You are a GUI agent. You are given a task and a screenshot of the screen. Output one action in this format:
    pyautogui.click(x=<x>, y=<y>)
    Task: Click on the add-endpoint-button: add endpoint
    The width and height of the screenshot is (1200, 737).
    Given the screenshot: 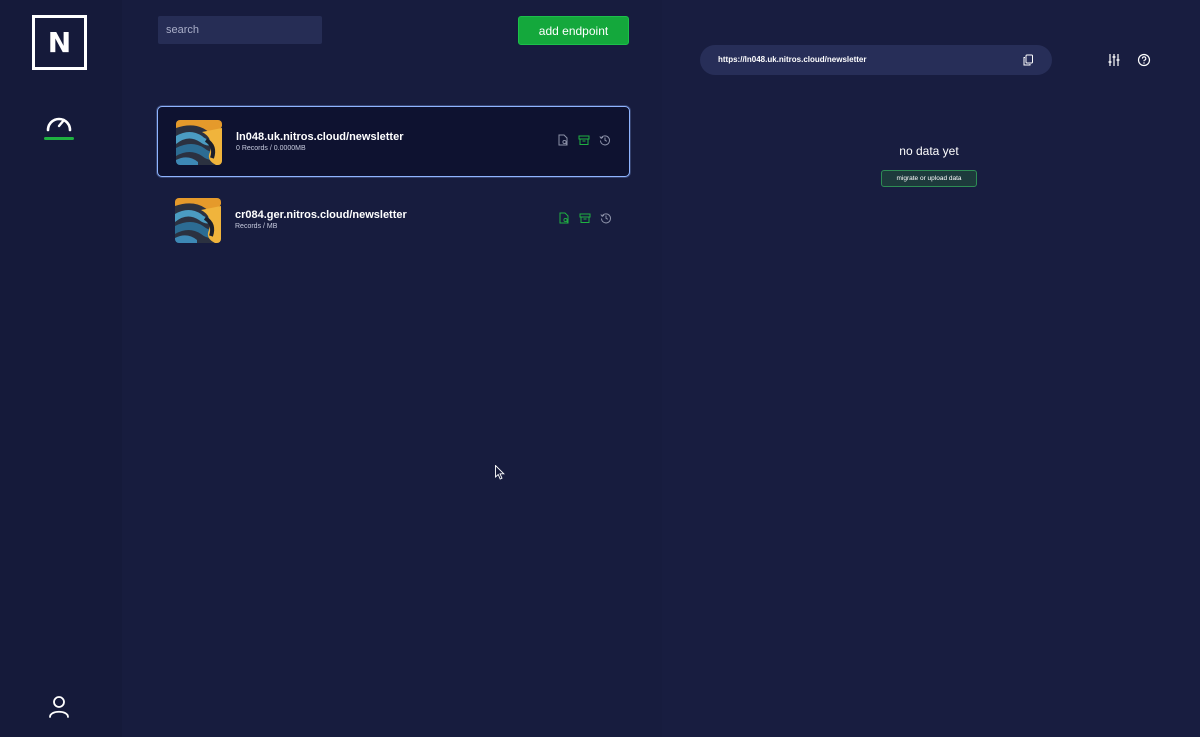 What is the action you would take?
    pyautogui.click(x=573, y=30)
    